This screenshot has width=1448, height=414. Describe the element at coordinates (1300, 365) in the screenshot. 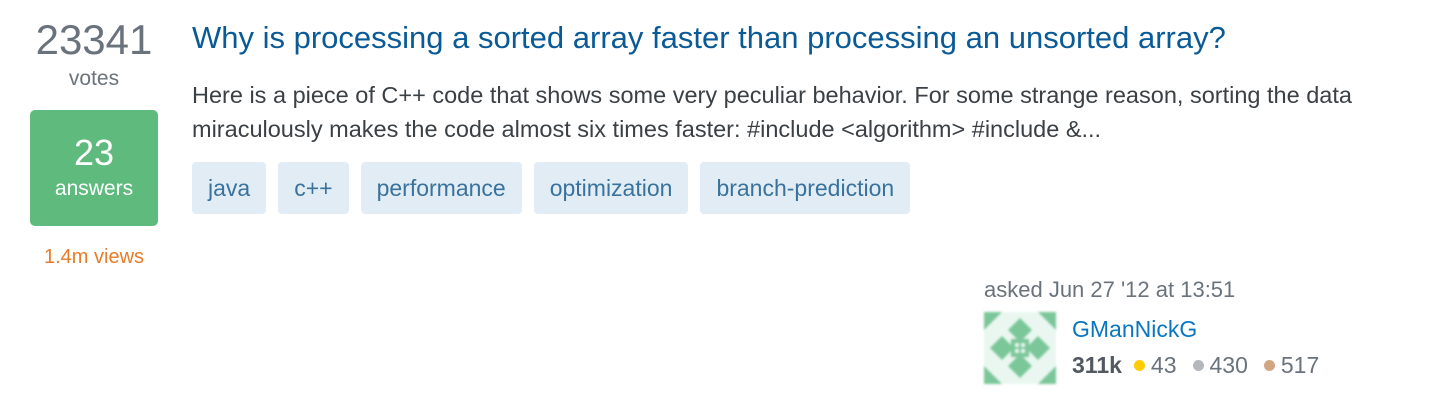

I see `bronze-badge-count: 517` at that location.